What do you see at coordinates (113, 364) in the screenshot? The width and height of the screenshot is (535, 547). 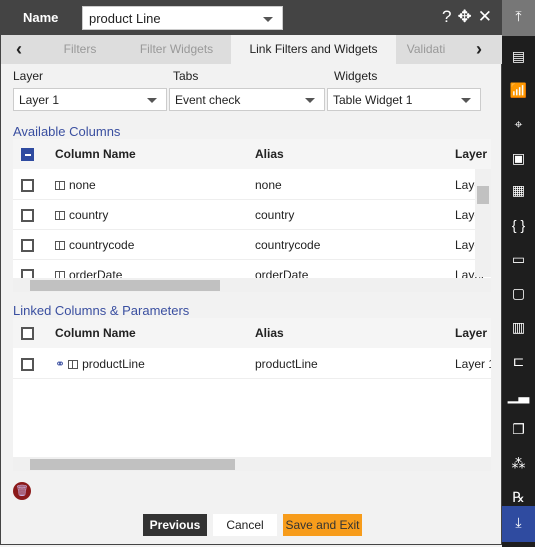 I see `column-name: productLine` at bounding box center [113, 364].